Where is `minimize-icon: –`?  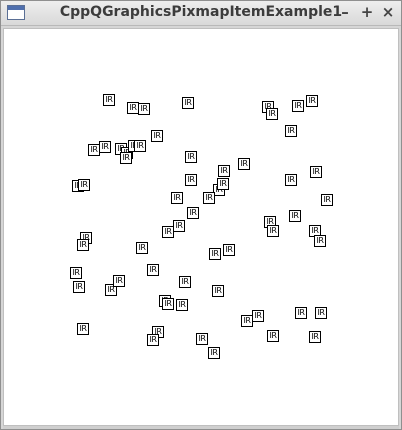
minimize-icon: – is located at coordinates (345, 12).